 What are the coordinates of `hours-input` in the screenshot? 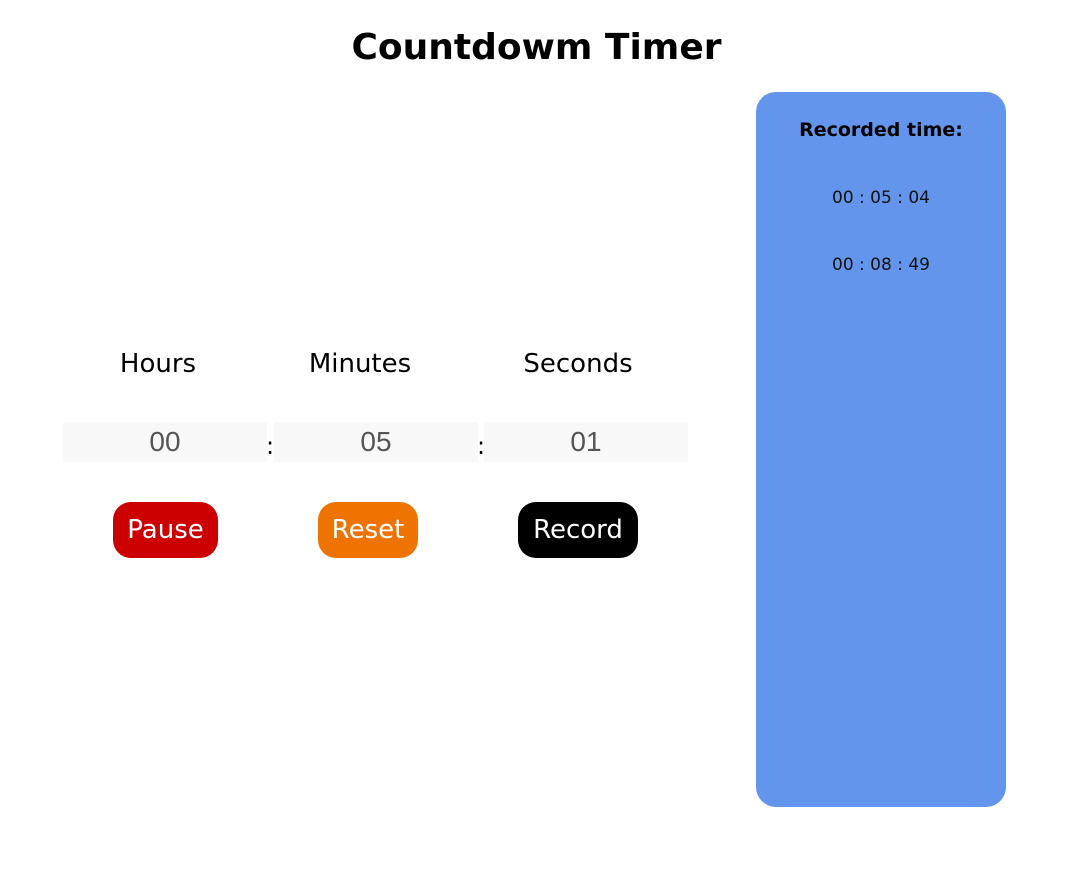 It's located at (165, 442).